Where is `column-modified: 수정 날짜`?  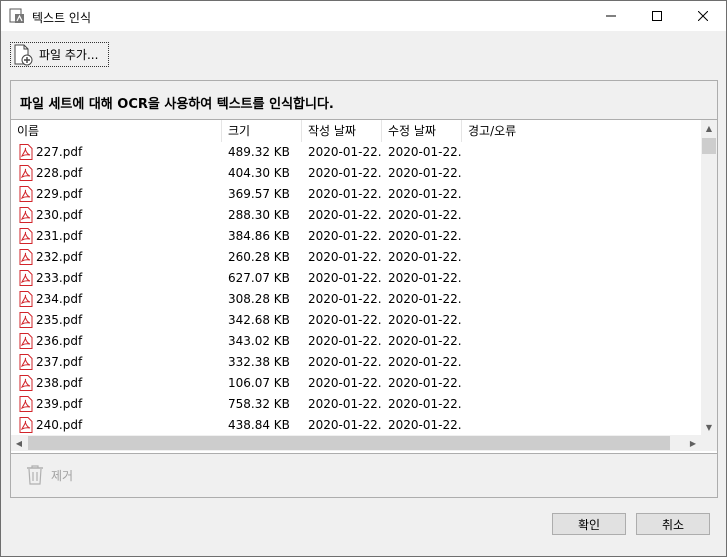 column-modified: 수정 날짜 is located at coordinates (422, 131).